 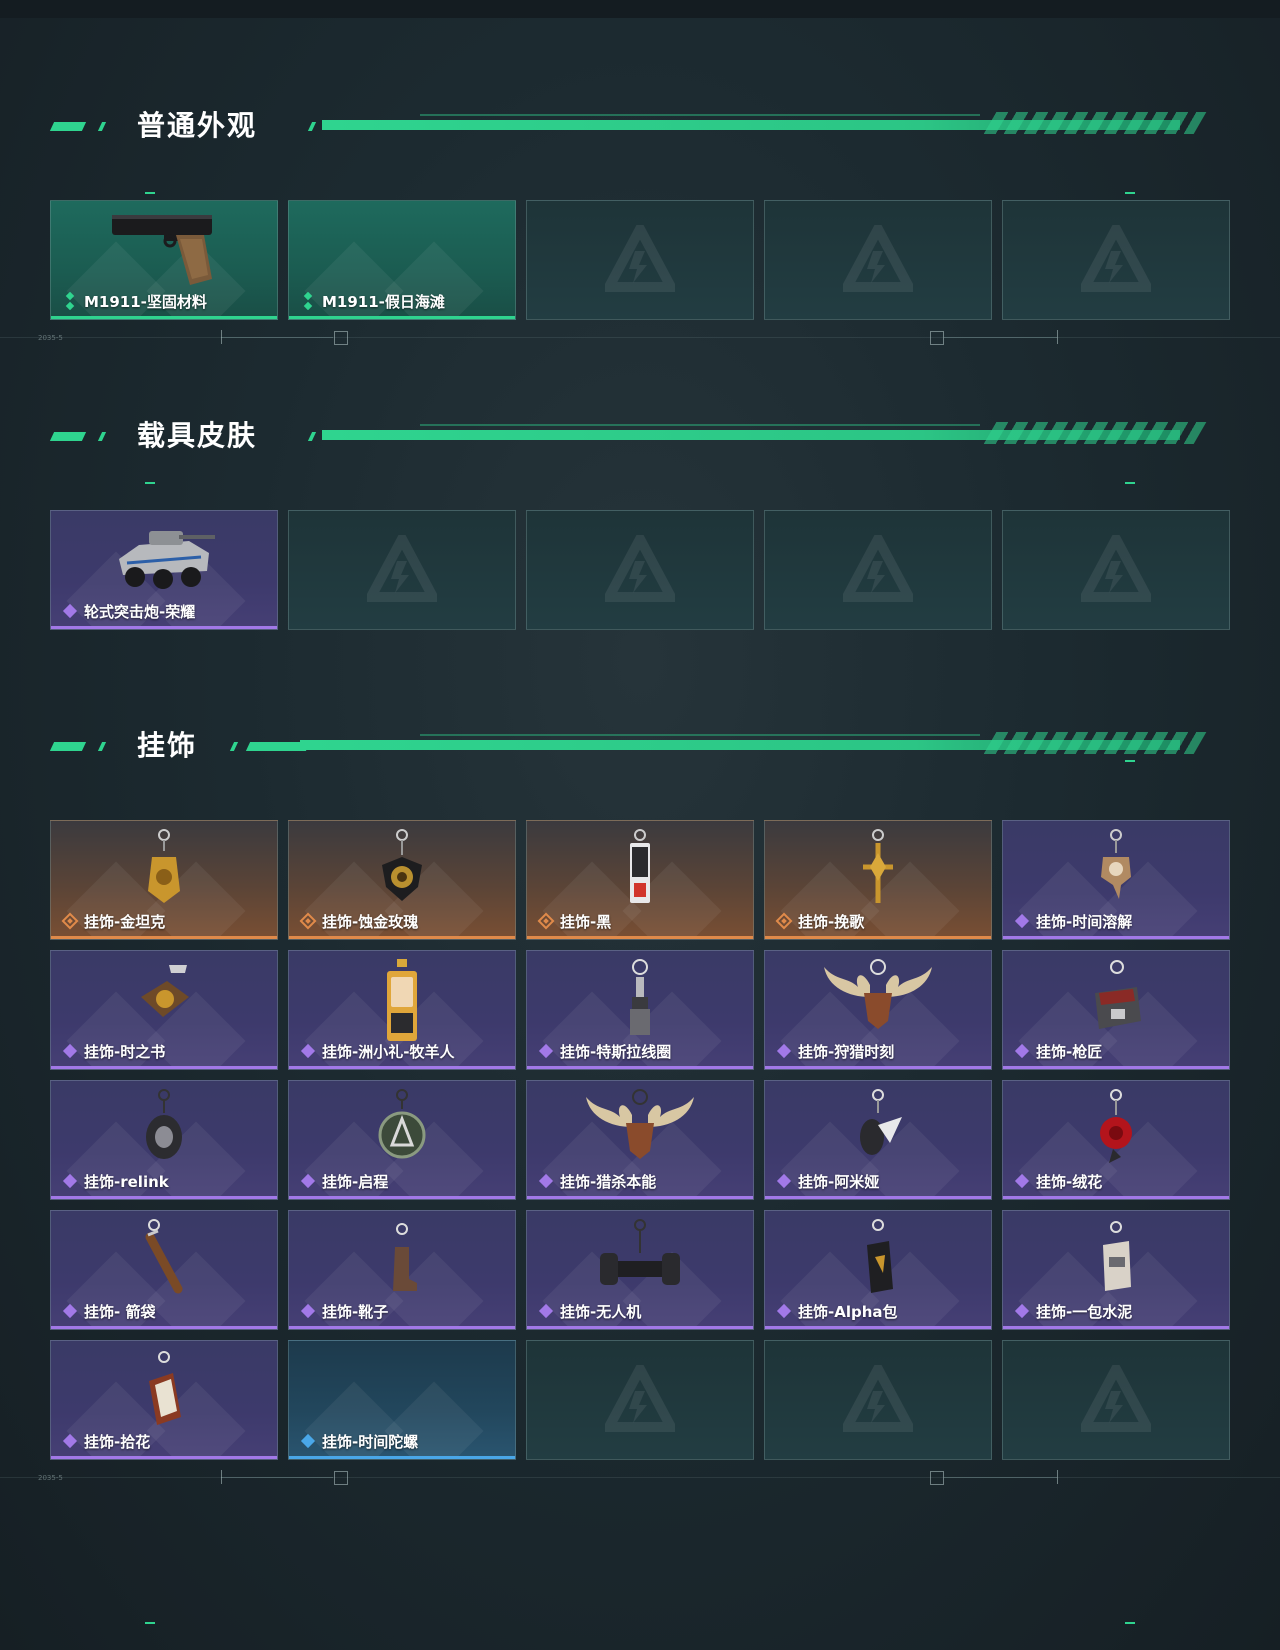 What do you see at coordinates (640, 997) in the screenshot?
I see `tesla-coil-charm-icon` at bounding box center [640, 997].